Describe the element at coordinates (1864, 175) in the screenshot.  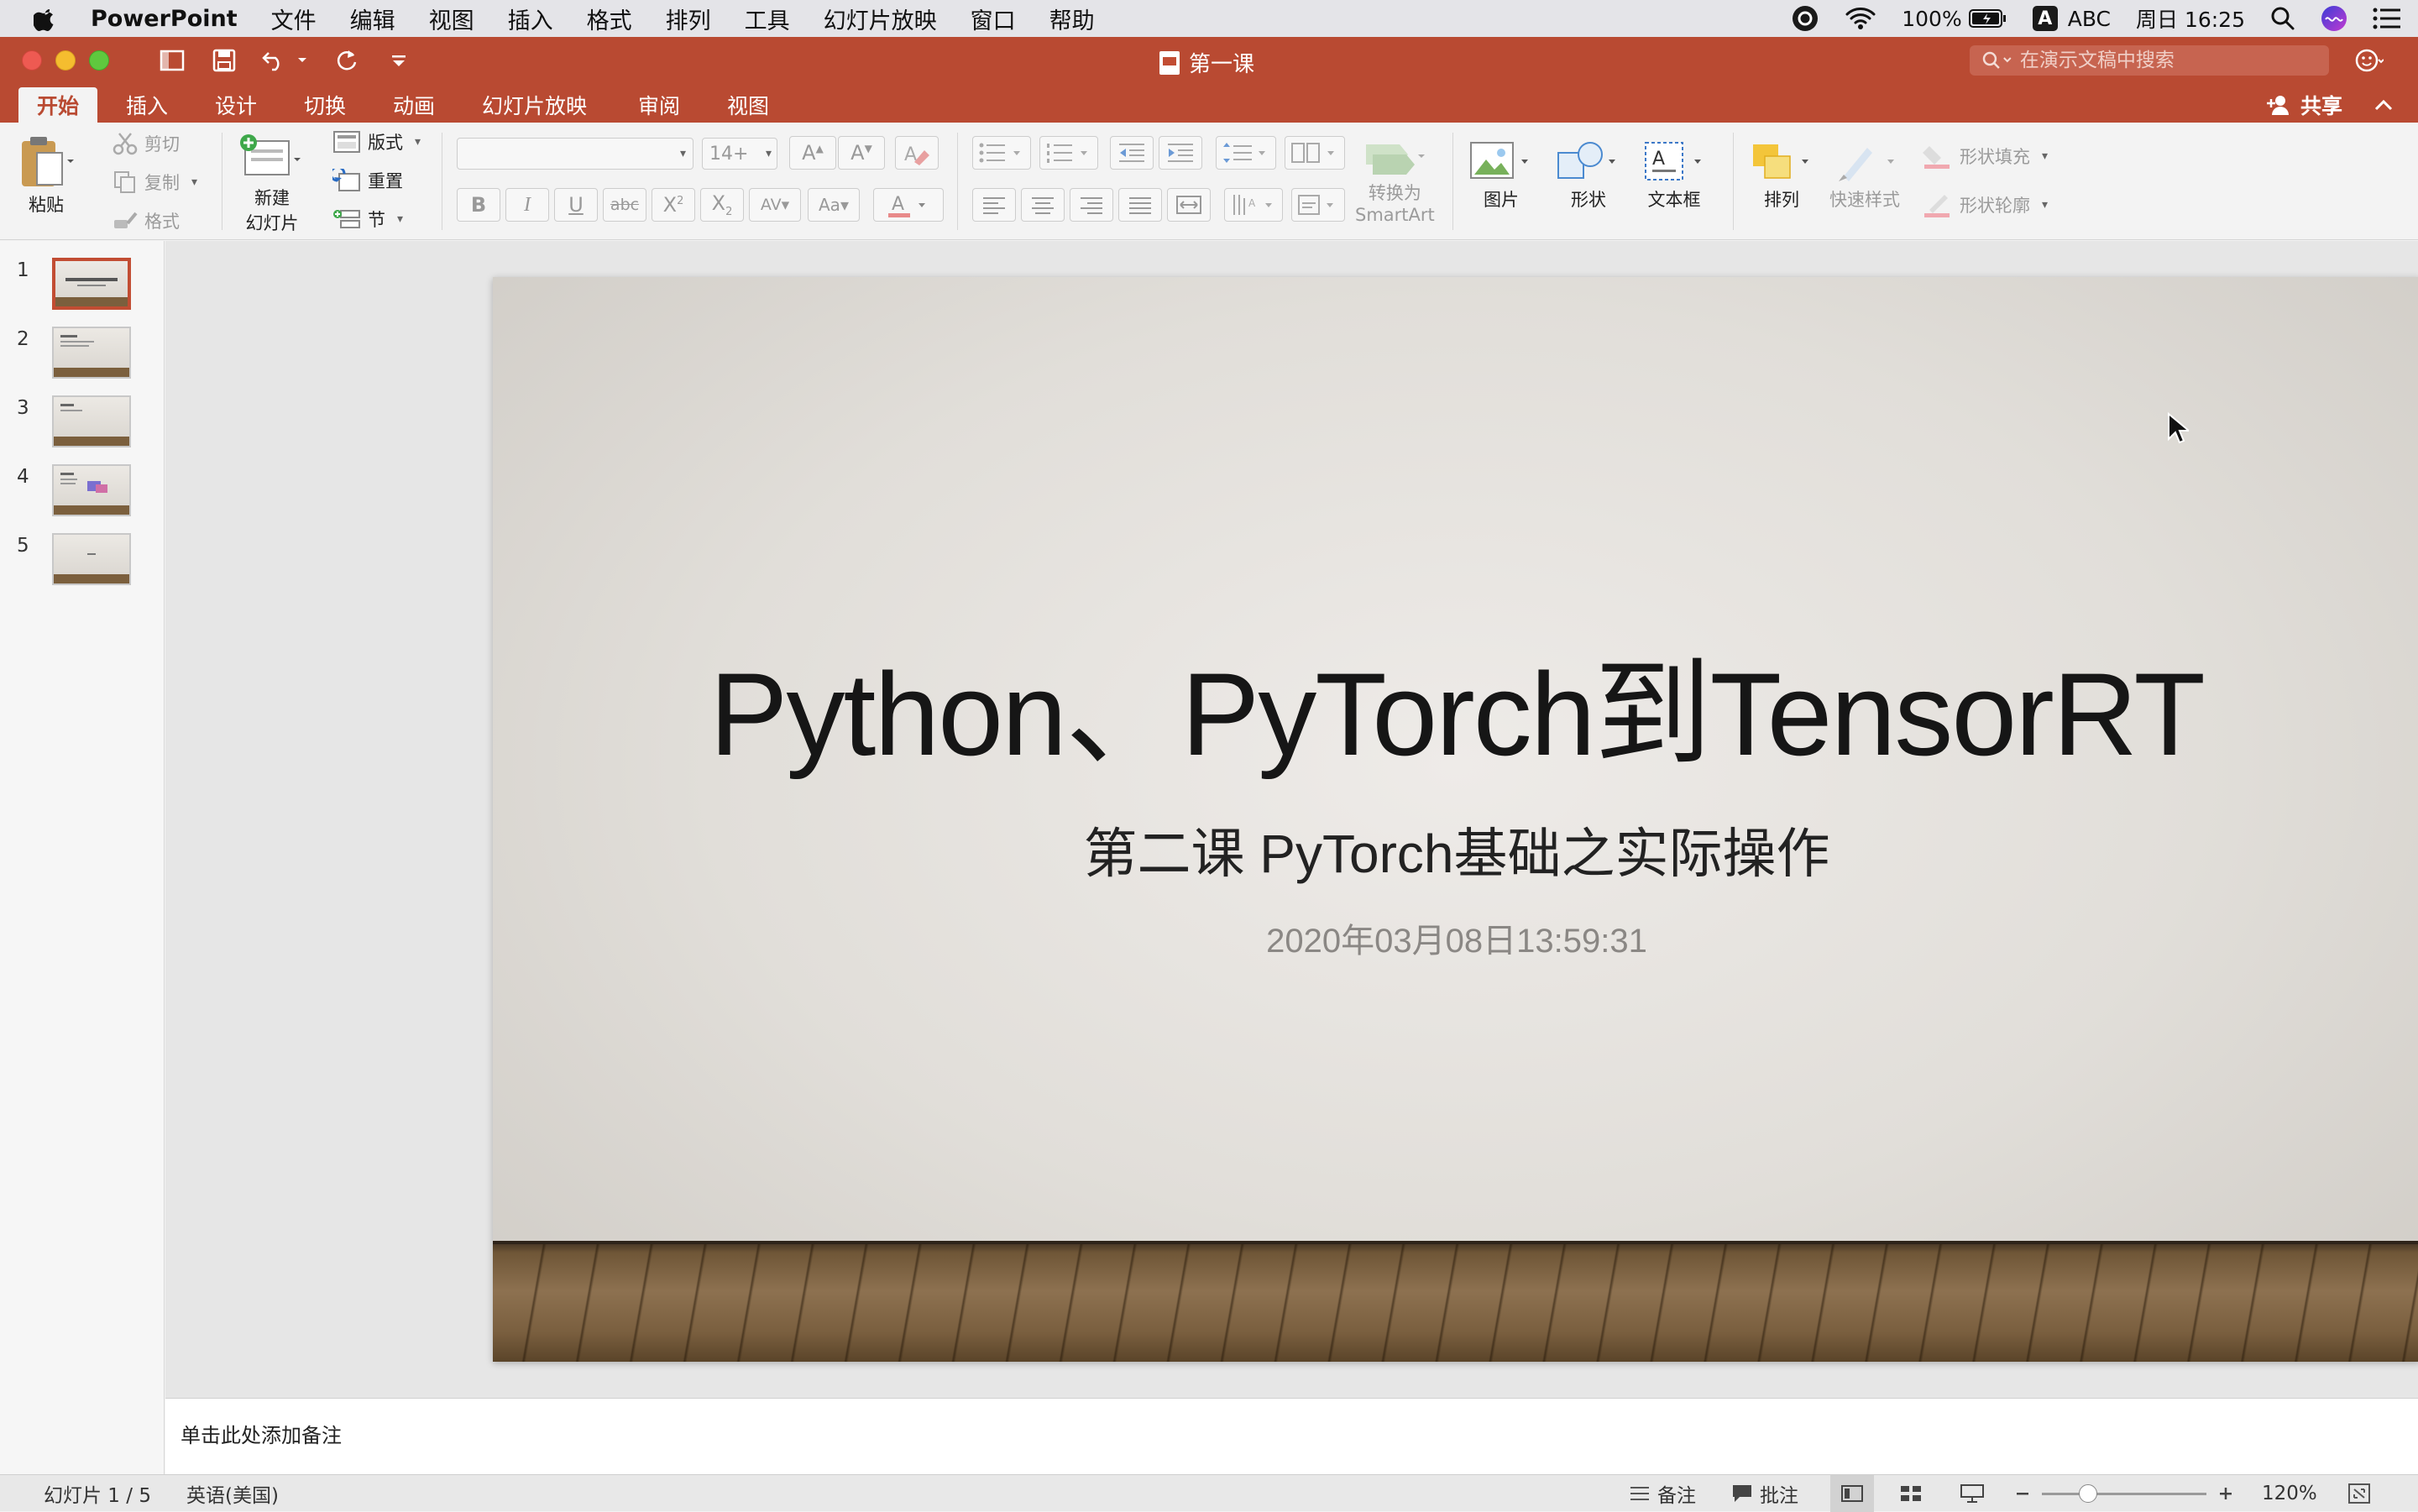
I see `quick-styles-button: 快速样式` at that location.